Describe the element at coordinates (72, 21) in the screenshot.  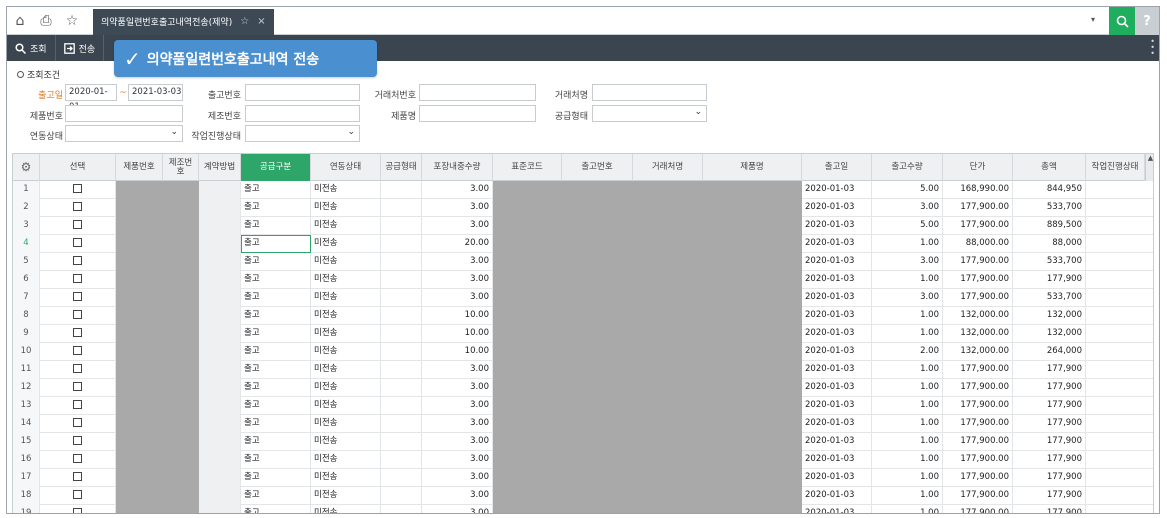
I see `star-icon: ☆` at that location.